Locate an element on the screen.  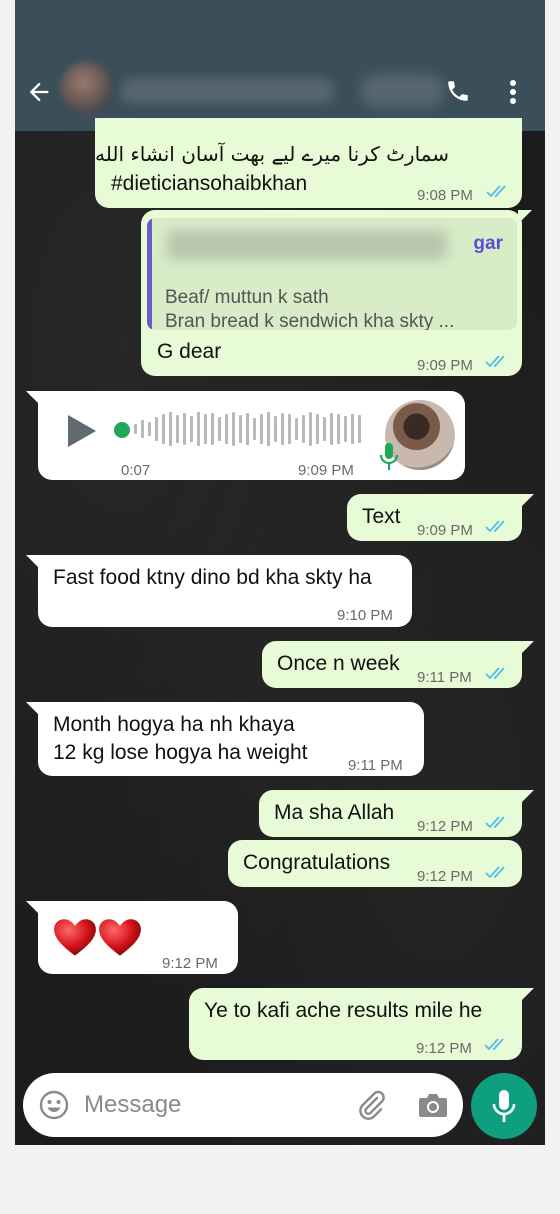
contact-name-redacted is located at coordinates (227, 91).